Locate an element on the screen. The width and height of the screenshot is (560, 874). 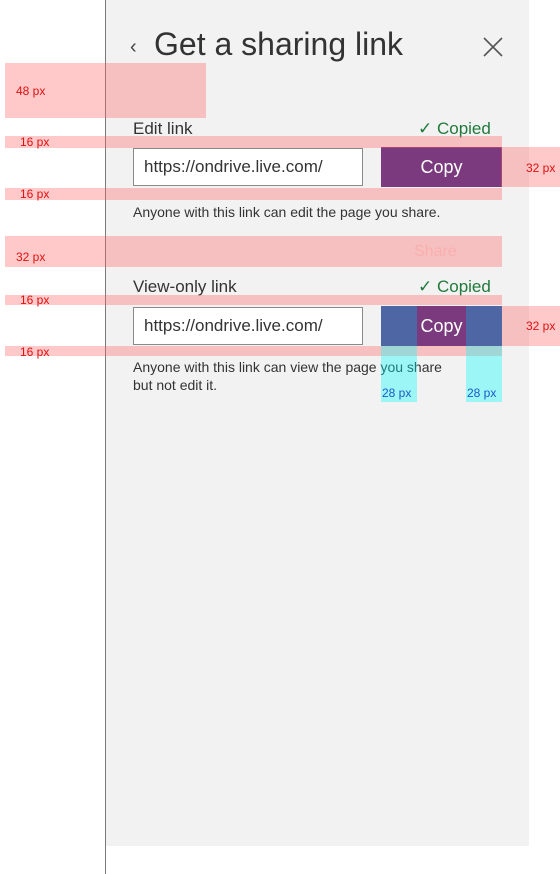
spacing-marker-16b is located at coordinates (253, 194).